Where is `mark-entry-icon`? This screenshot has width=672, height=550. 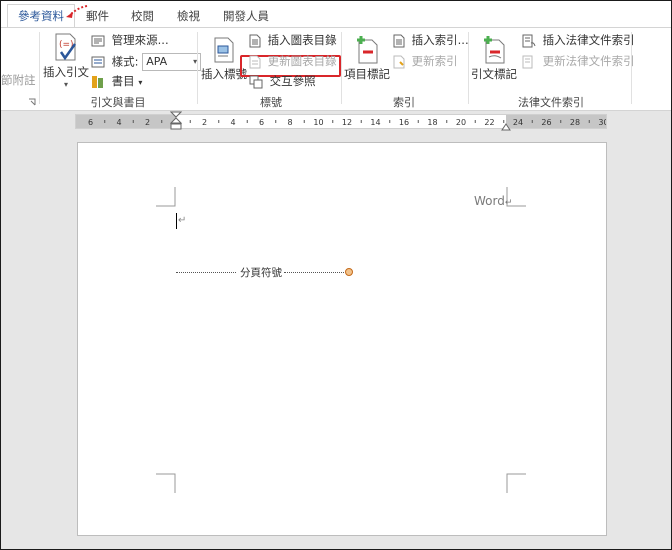 mark-entry-icon is located at coordinates (367, 50).